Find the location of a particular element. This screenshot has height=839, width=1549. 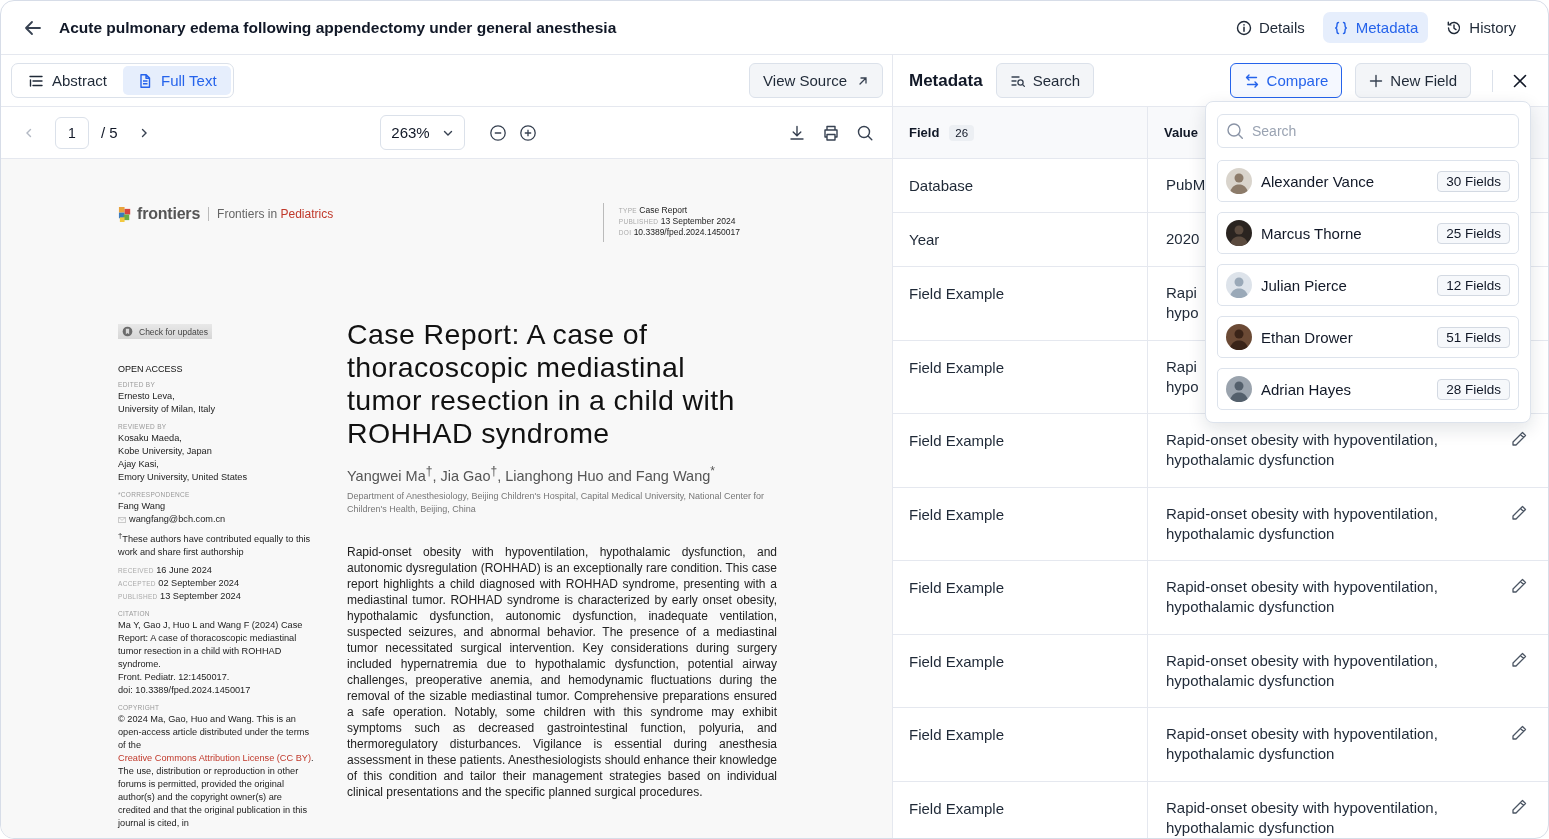

field-name: Year is located at coordinates (924, 239).